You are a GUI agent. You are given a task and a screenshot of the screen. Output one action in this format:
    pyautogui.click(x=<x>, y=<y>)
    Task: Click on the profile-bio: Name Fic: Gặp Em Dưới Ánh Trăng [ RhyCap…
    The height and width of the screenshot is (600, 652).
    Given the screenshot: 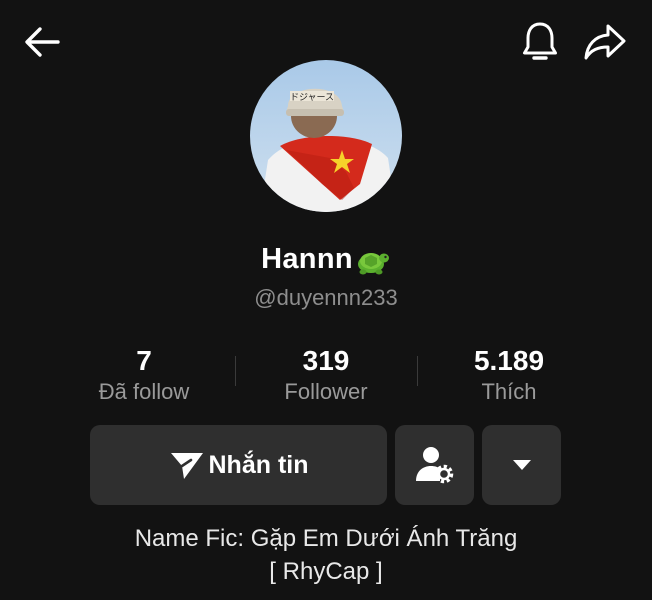 What is the action you would take?
    pyautogui.click(x=326, y=555)
    